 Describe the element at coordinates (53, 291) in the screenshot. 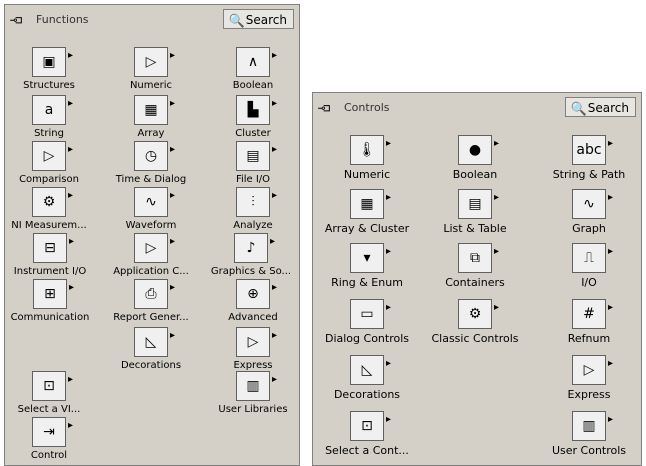

I see `network-icon: ⊞` at that location.